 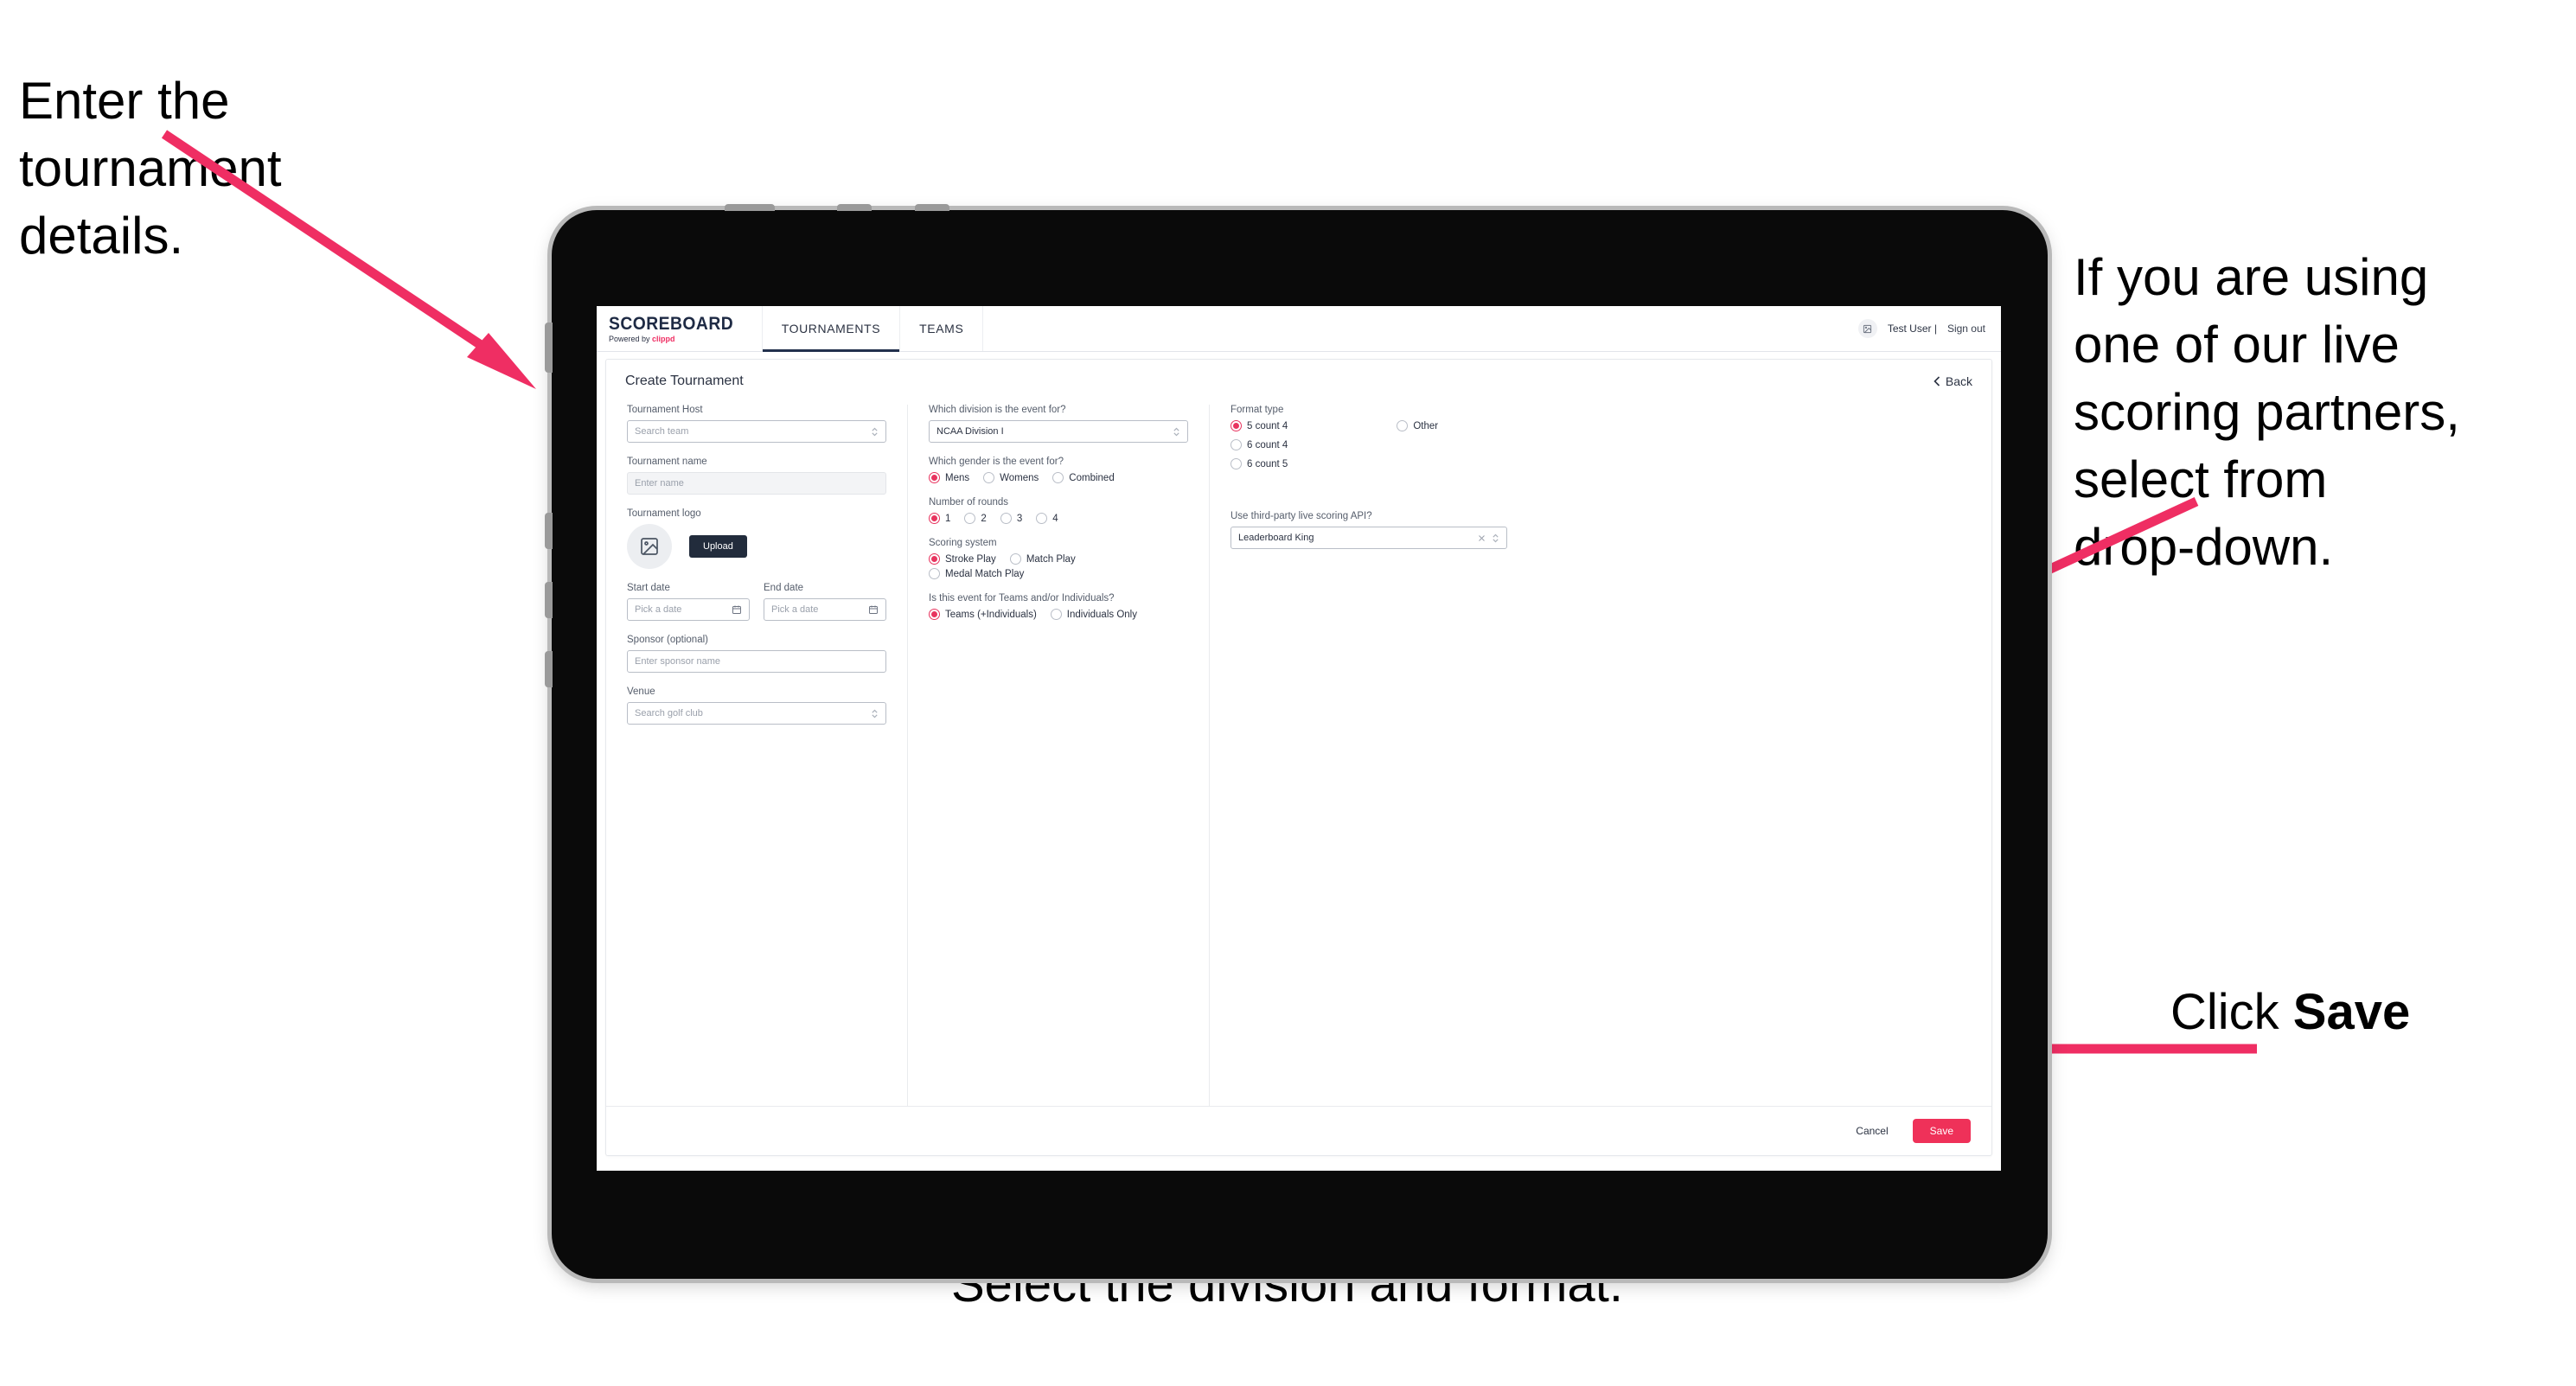 I want to click on field-tournament-name: Tournament name Enter name, so click(x=757, y=476).